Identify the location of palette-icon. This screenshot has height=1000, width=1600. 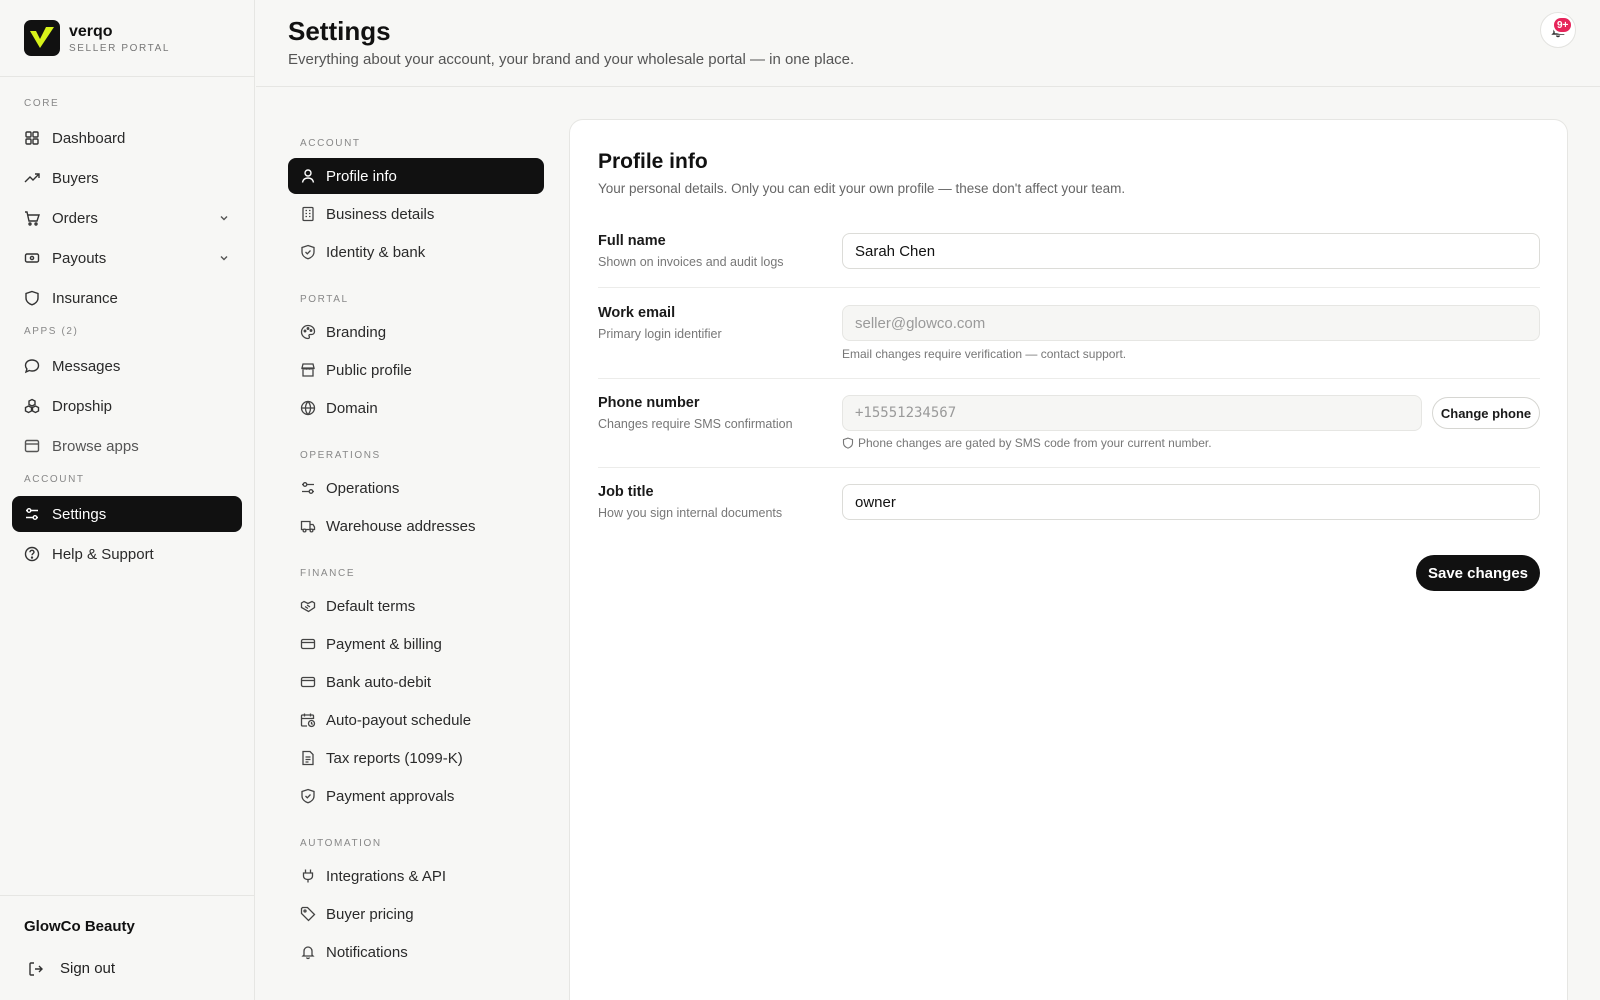
(308, 332).